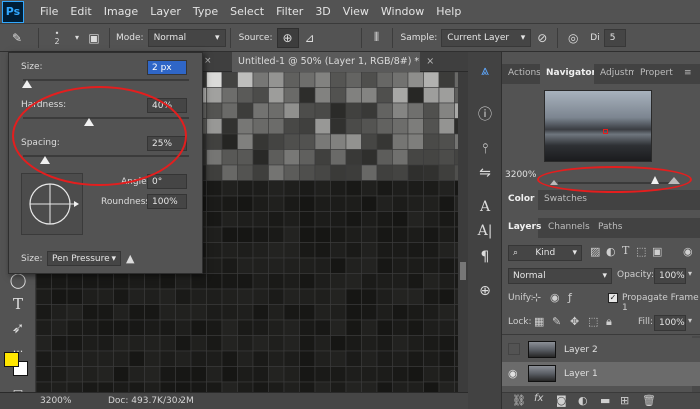 This screenshot has width=700, height=409. Describe the element at coordinates (657, 251) in the screenshot. I see `filter-smart-object-icon: ▣` at that location.